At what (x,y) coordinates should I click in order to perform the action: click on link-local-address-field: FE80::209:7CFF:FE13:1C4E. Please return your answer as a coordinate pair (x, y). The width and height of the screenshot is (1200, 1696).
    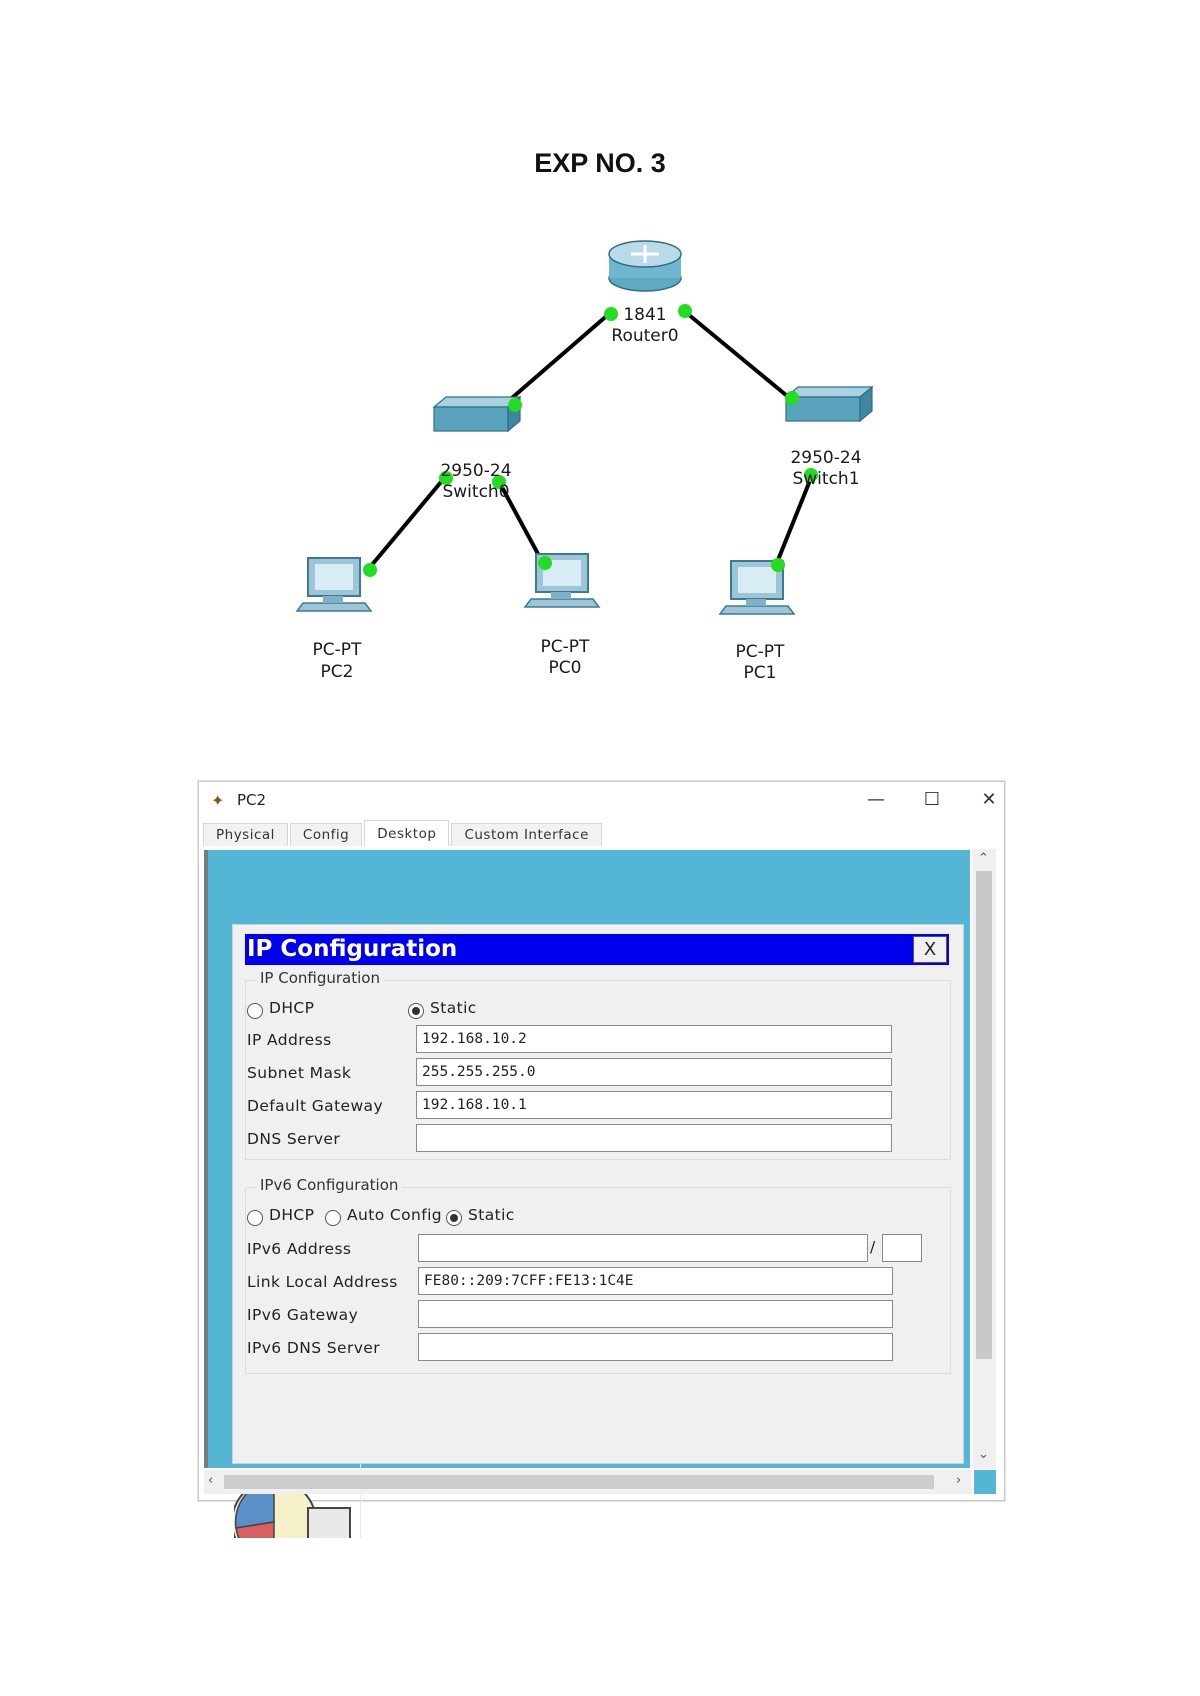
    Looking at the image, I should click on (655, 1281).